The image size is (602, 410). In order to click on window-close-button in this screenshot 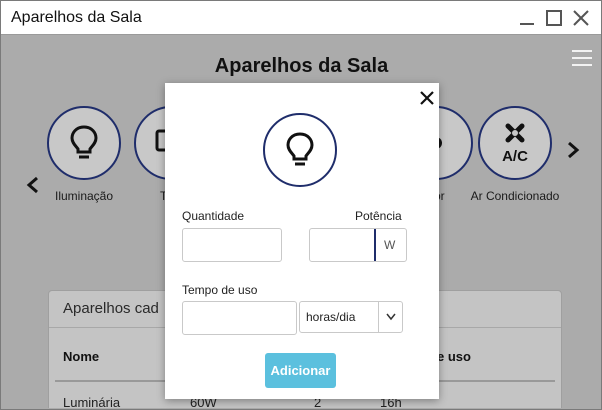, I will do `click(581, 18)`.